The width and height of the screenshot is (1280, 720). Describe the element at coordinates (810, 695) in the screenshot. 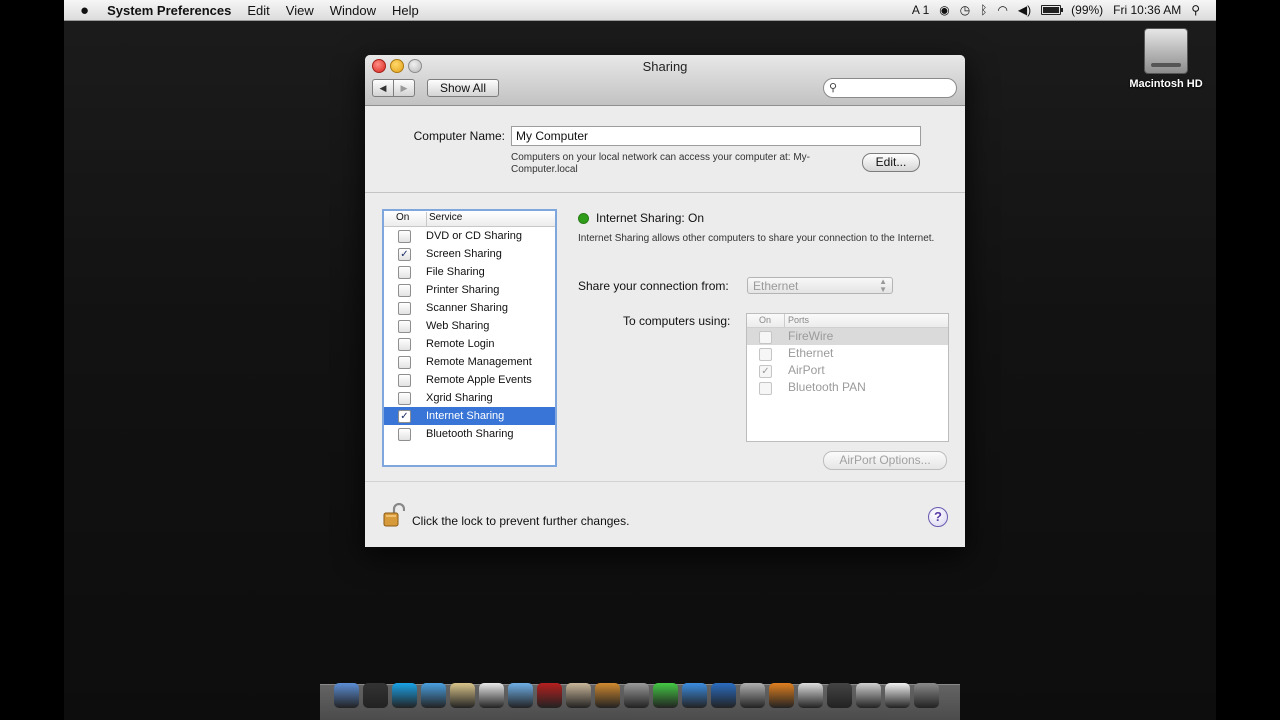

I see `phone-icon` at that location.